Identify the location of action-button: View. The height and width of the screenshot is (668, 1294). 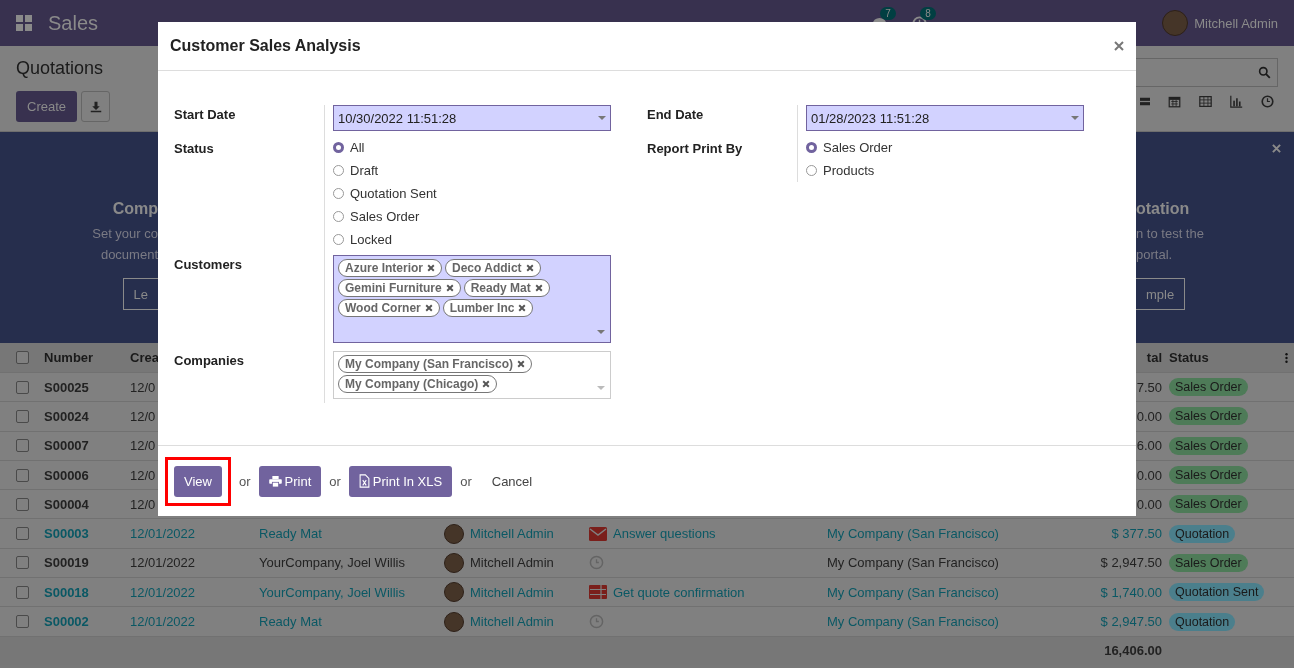
(198, 481).